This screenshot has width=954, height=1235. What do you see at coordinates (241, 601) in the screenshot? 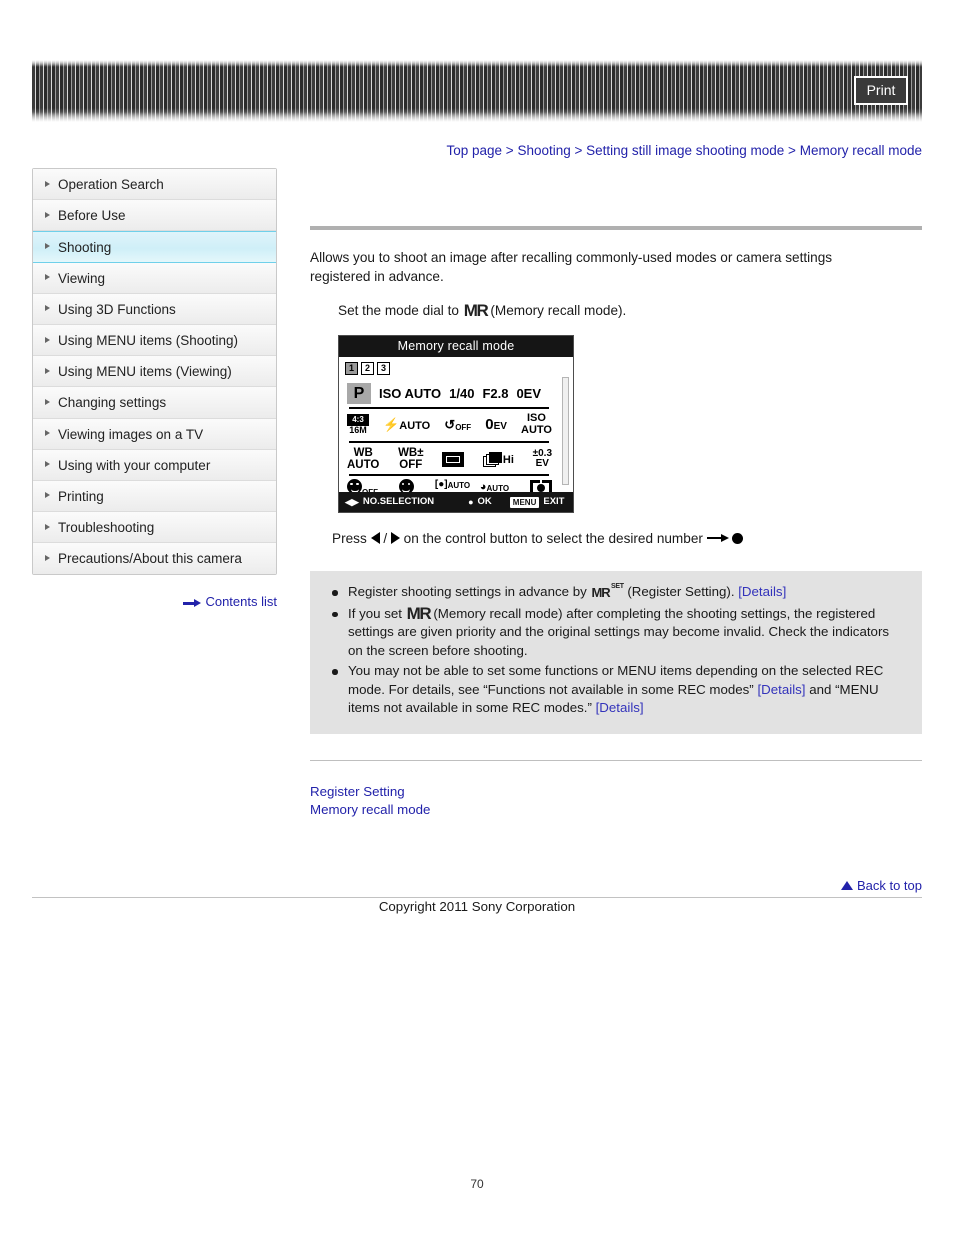
I see `contents-list-label: Contents list` at bounding box center [241, 601].